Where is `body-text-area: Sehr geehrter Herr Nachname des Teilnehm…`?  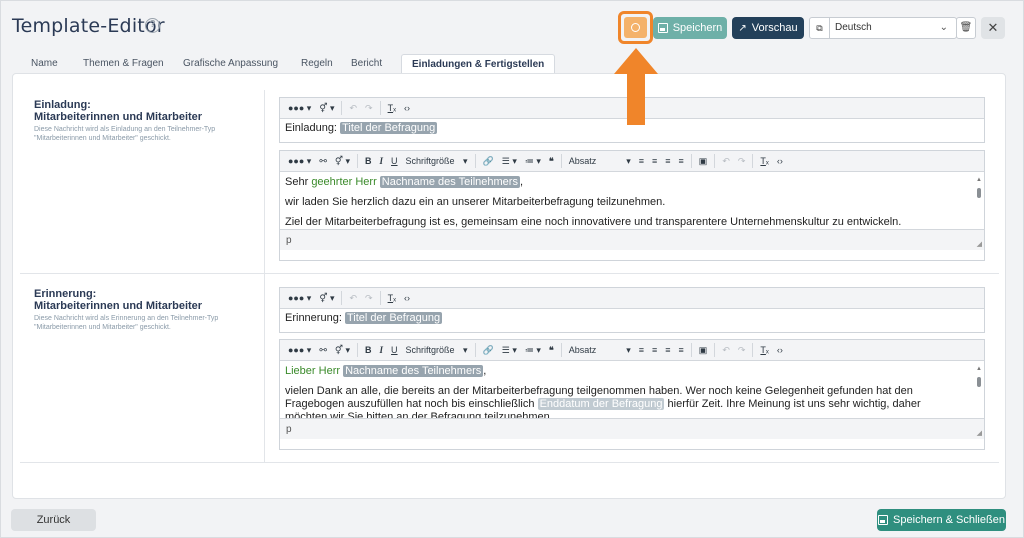
body-text-area: Sehr geehrter Herr Nachname des Teilnehm… is located at coordinates (632, 200).